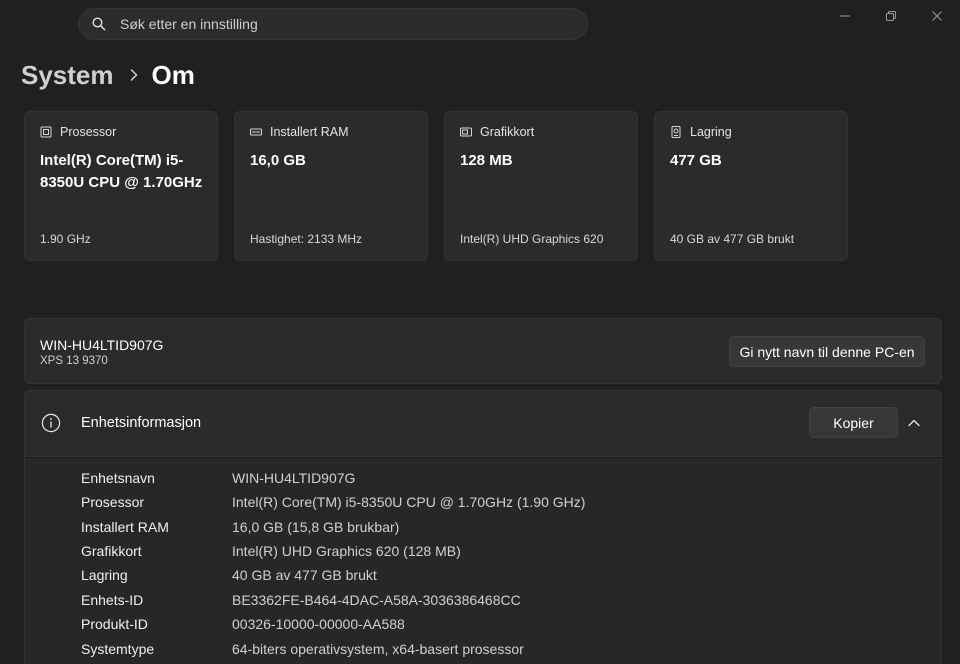  What do you see at coordinates (376, 600) in the screenshot?
I see `spec-value: BE3362FE-B464-4DAC-A58A-3036386468CC` at bounding box center [376, 600].